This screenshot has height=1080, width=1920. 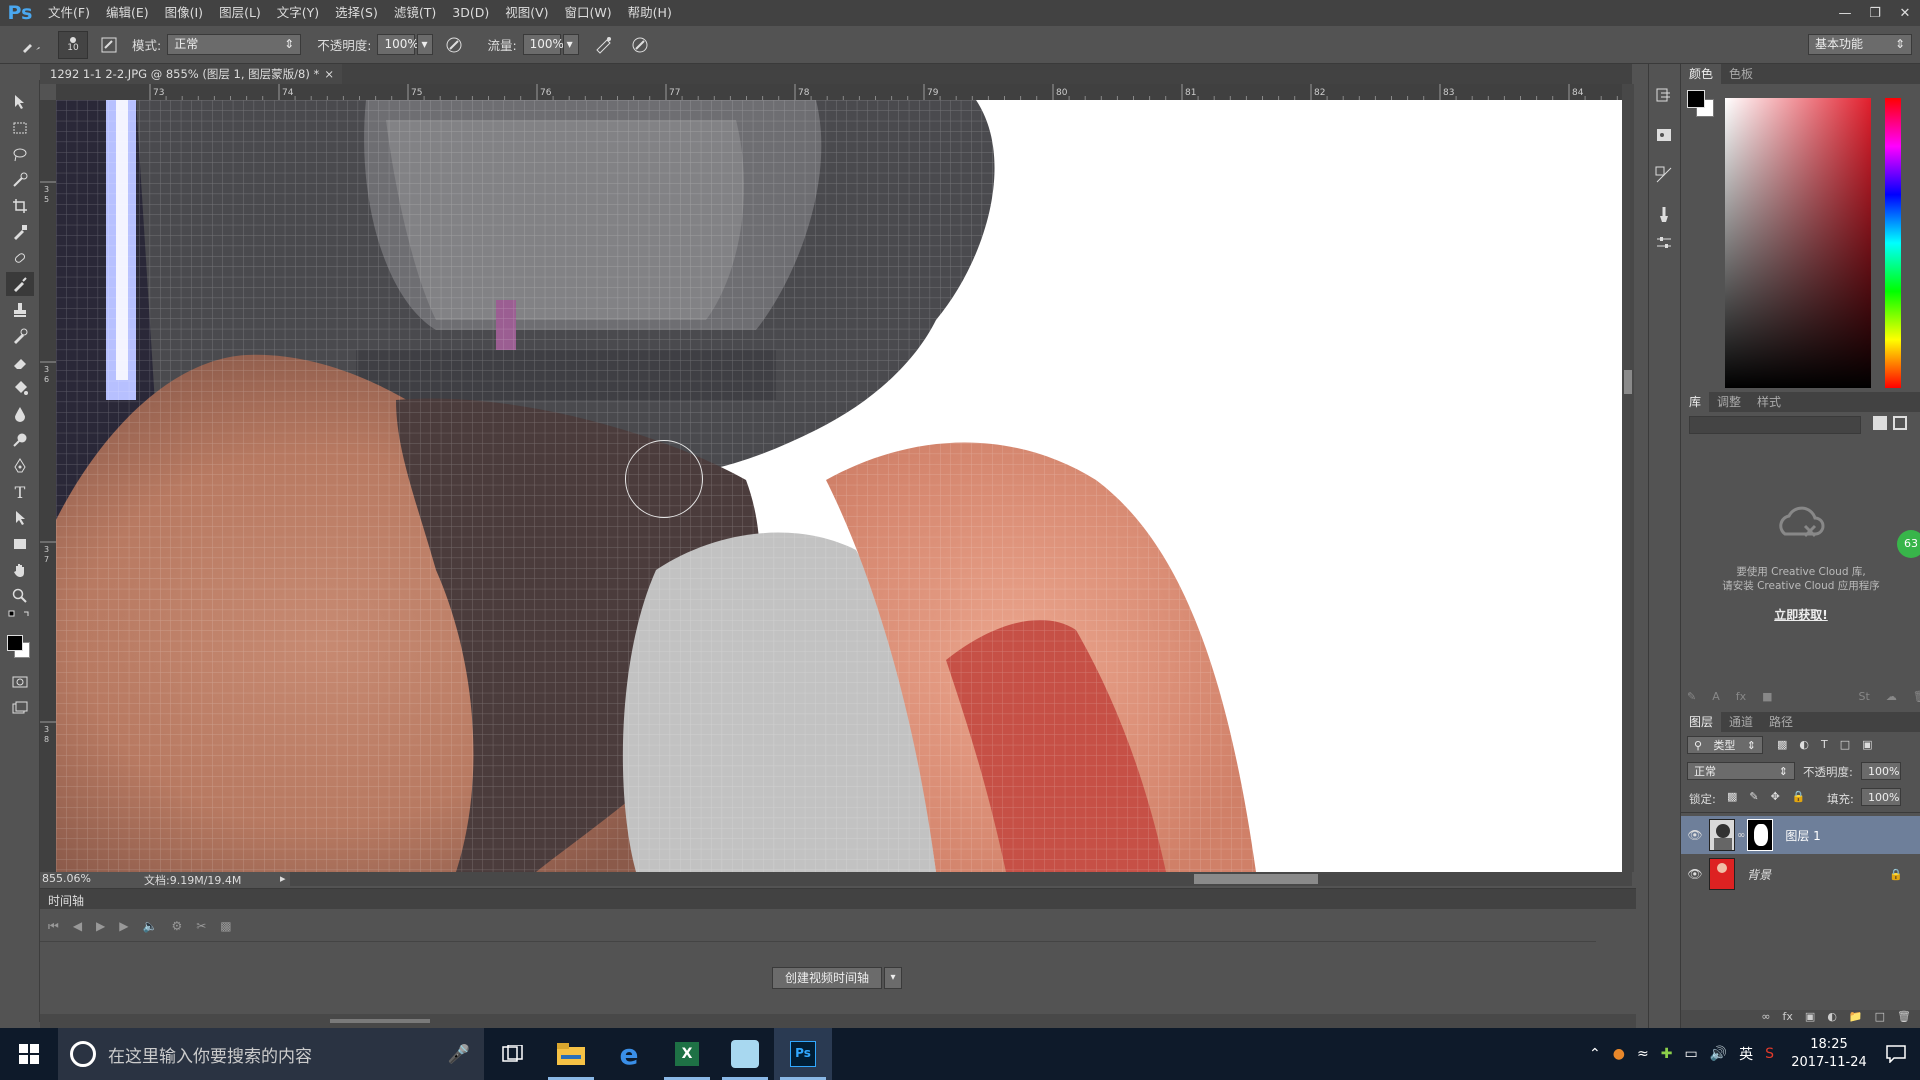 I want to click on timeline-zoom-slider, so click(x=380, y=1021).